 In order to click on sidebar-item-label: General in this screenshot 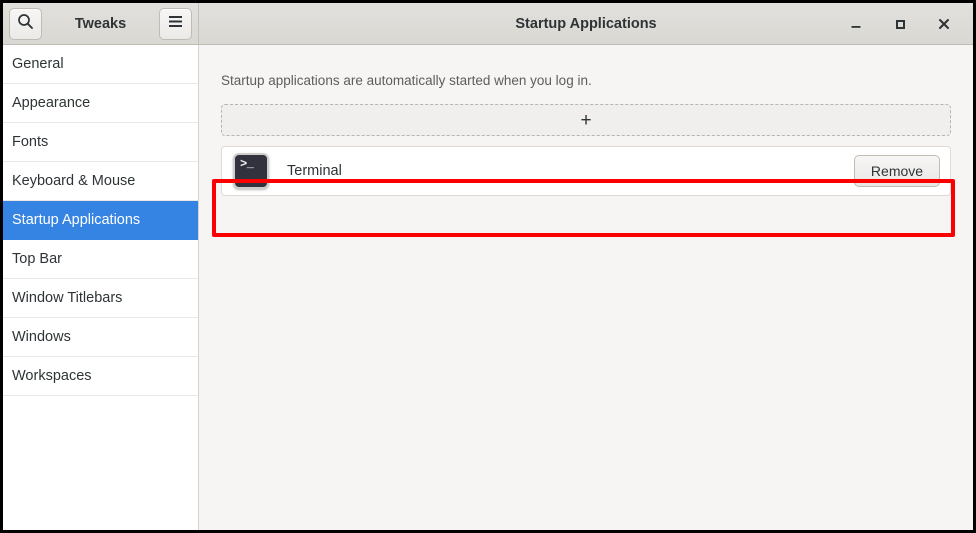, I will do `click(38, 64)`.